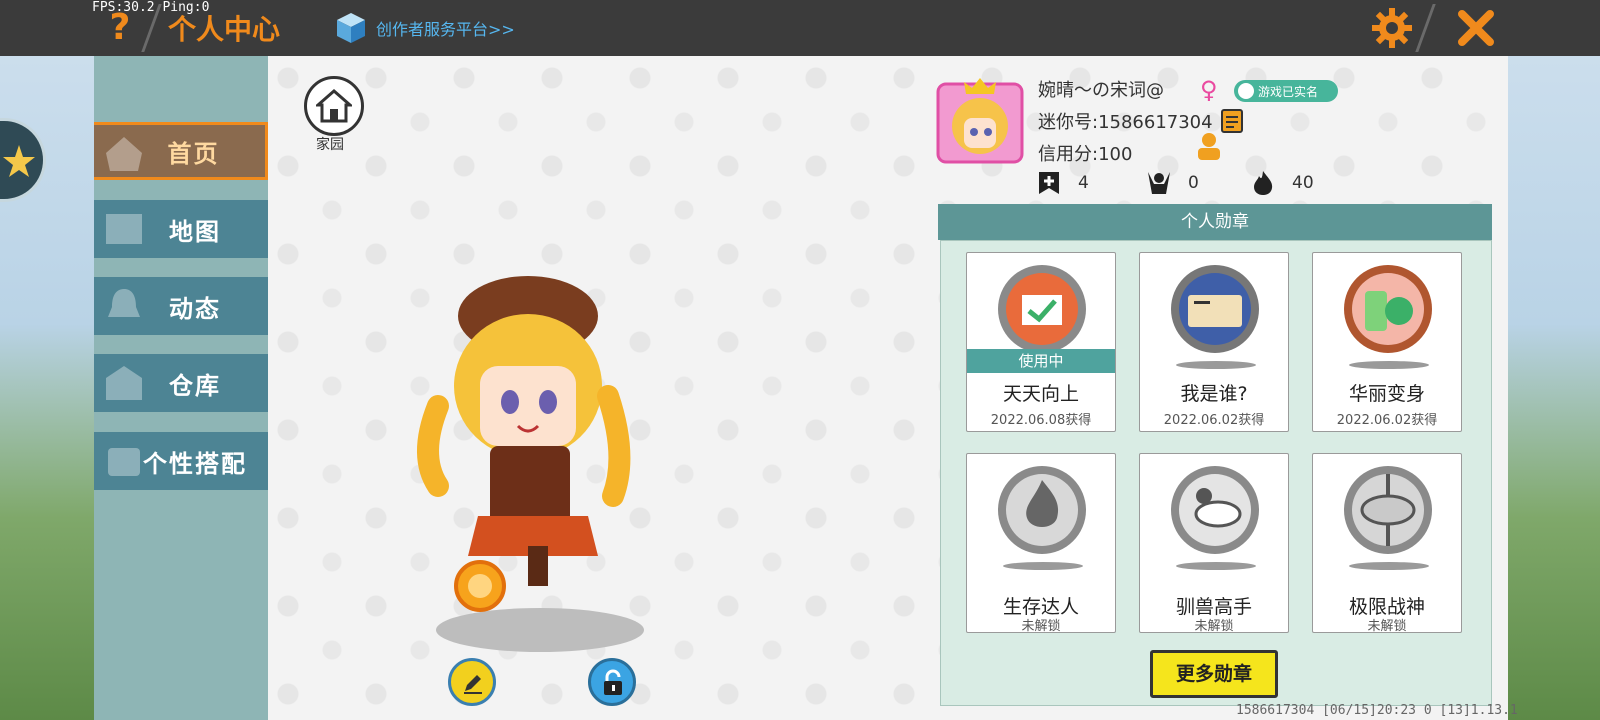 The height and width of the screenshot is (720, 1600). Describe the element at coordinates (195, 308) in the screenshot. I see `sidebar-item-label: 动态` at that location.